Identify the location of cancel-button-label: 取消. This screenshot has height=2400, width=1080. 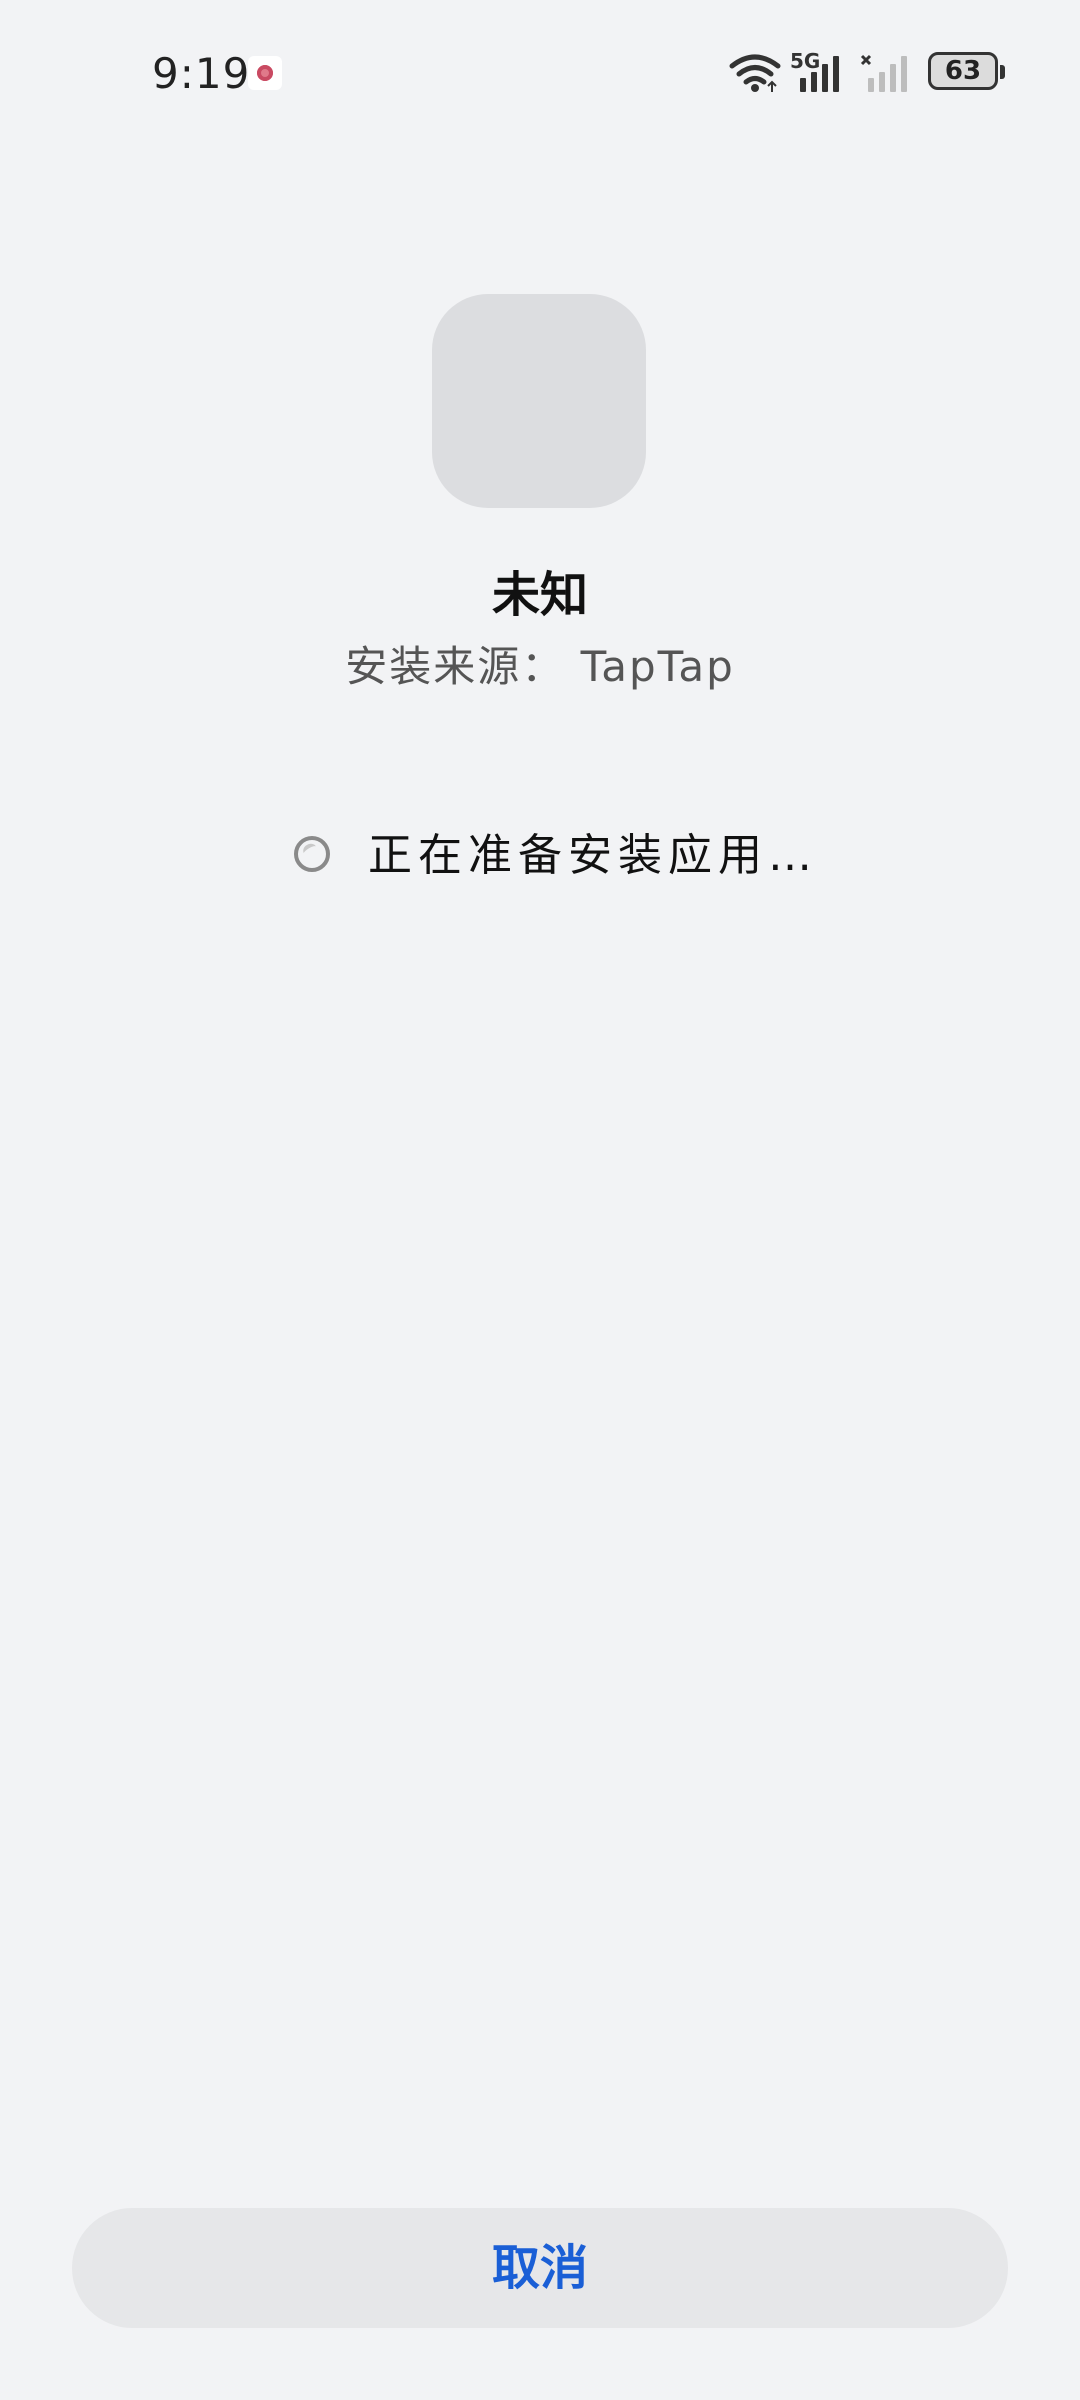
(539, 2268).